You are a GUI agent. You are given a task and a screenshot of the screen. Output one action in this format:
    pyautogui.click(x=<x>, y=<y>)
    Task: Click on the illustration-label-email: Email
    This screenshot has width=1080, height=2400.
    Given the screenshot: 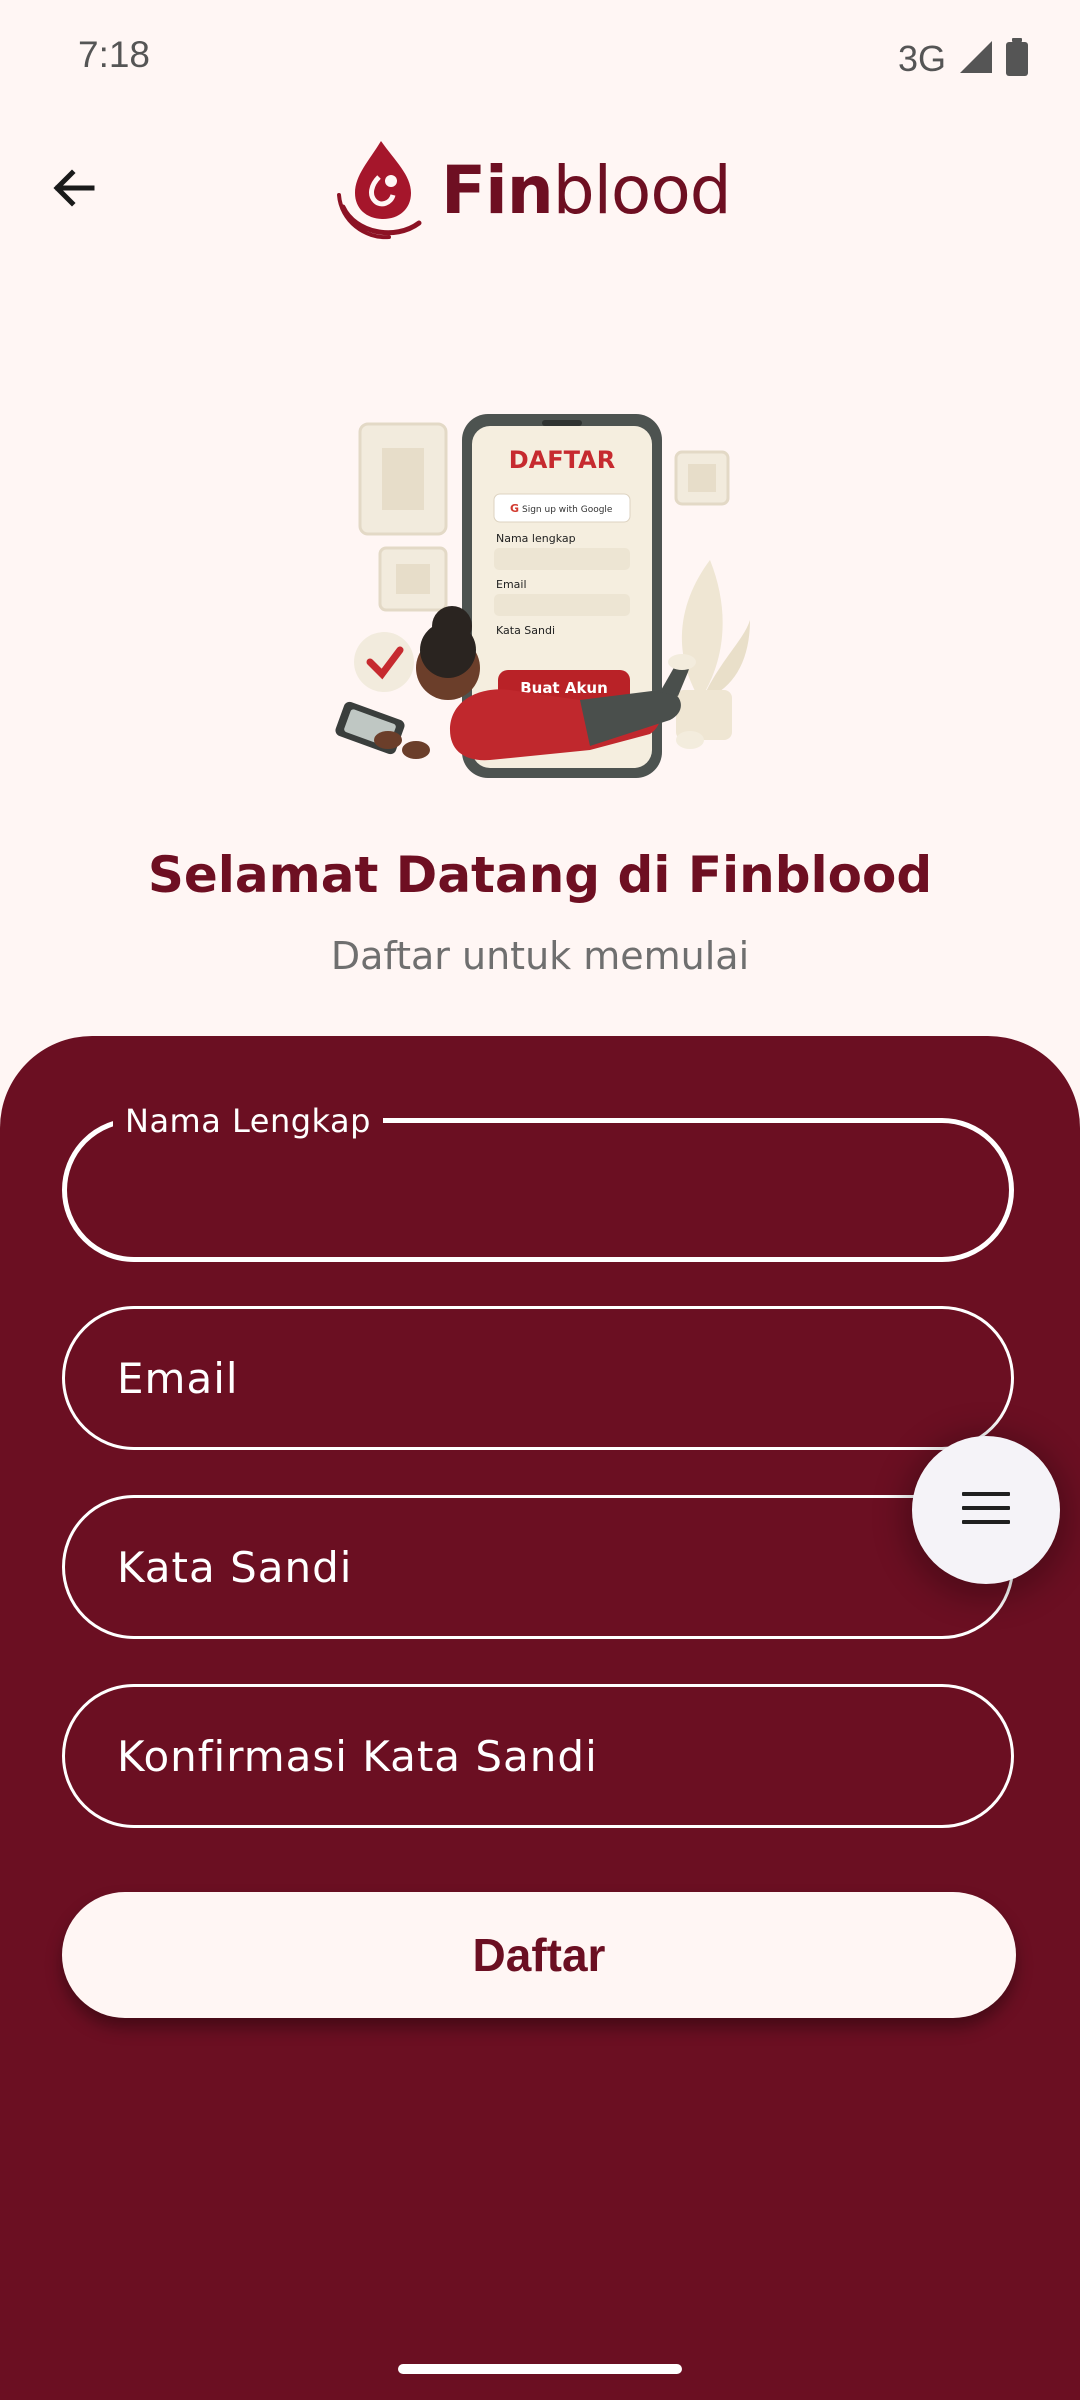 What is the action you would take?
    pyautogui.click(x=511, y=584)
    